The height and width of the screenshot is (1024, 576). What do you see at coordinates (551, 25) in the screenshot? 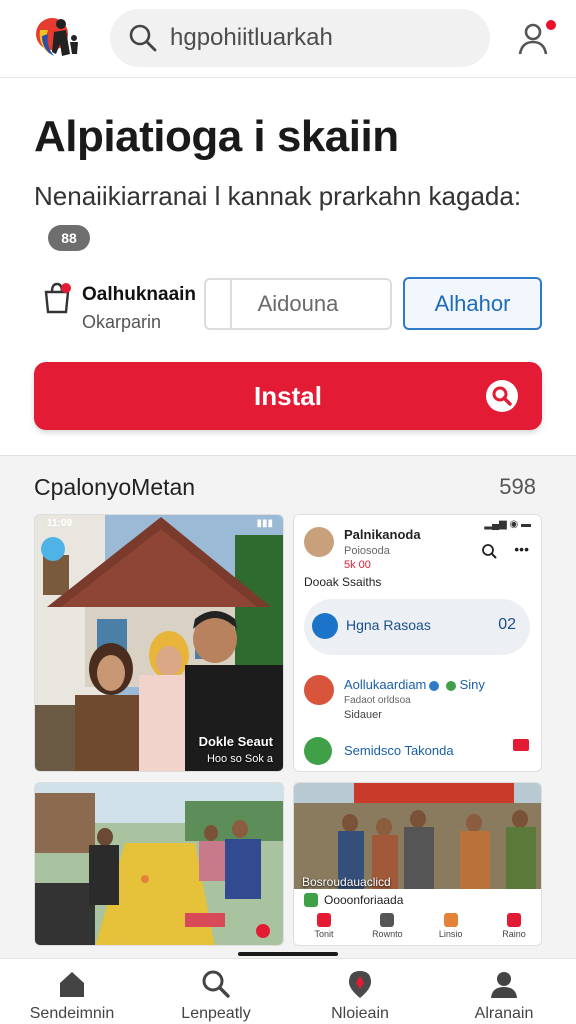
I see `notification-dot` at bounding box center [551, 25].